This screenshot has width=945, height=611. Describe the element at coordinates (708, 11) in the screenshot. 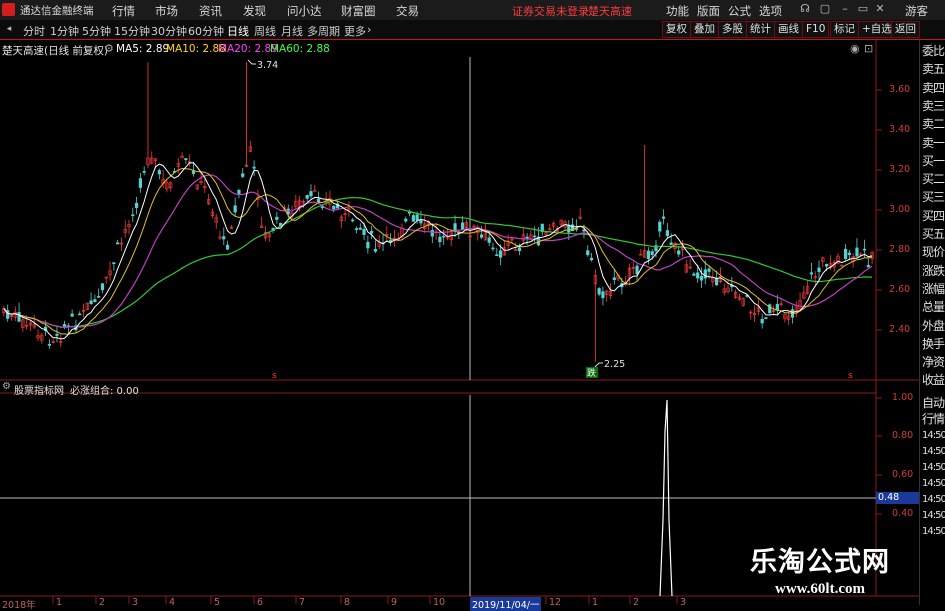

I see `menu-layout: 版面` at that location.